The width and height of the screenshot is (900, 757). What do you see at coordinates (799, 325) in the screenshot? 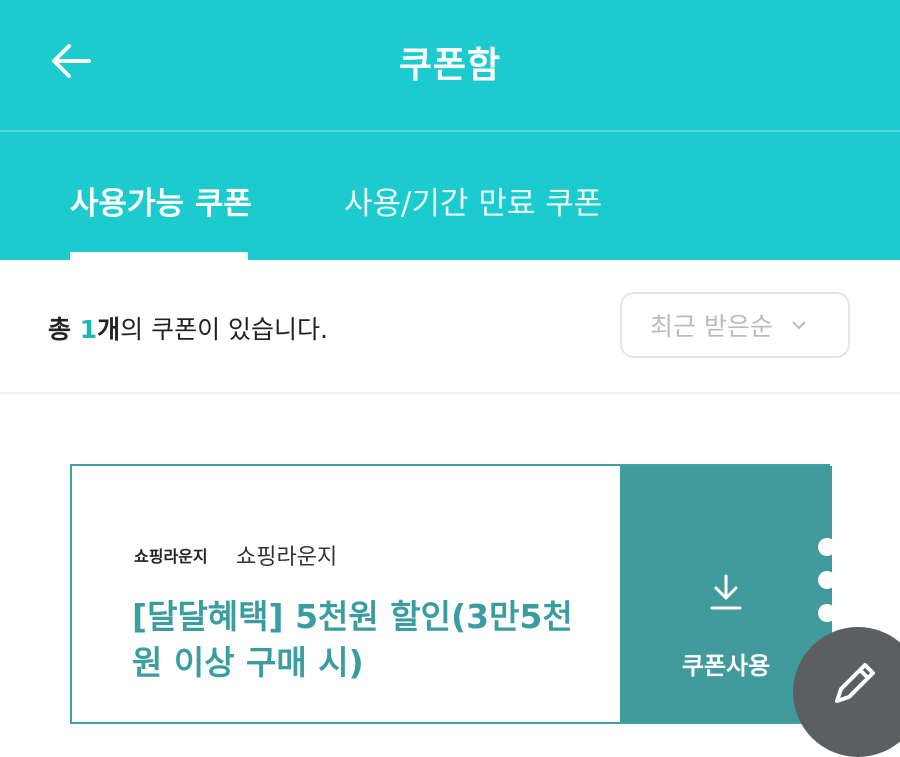
I see `chevron-down-icon` at bounding box center [799, 325].